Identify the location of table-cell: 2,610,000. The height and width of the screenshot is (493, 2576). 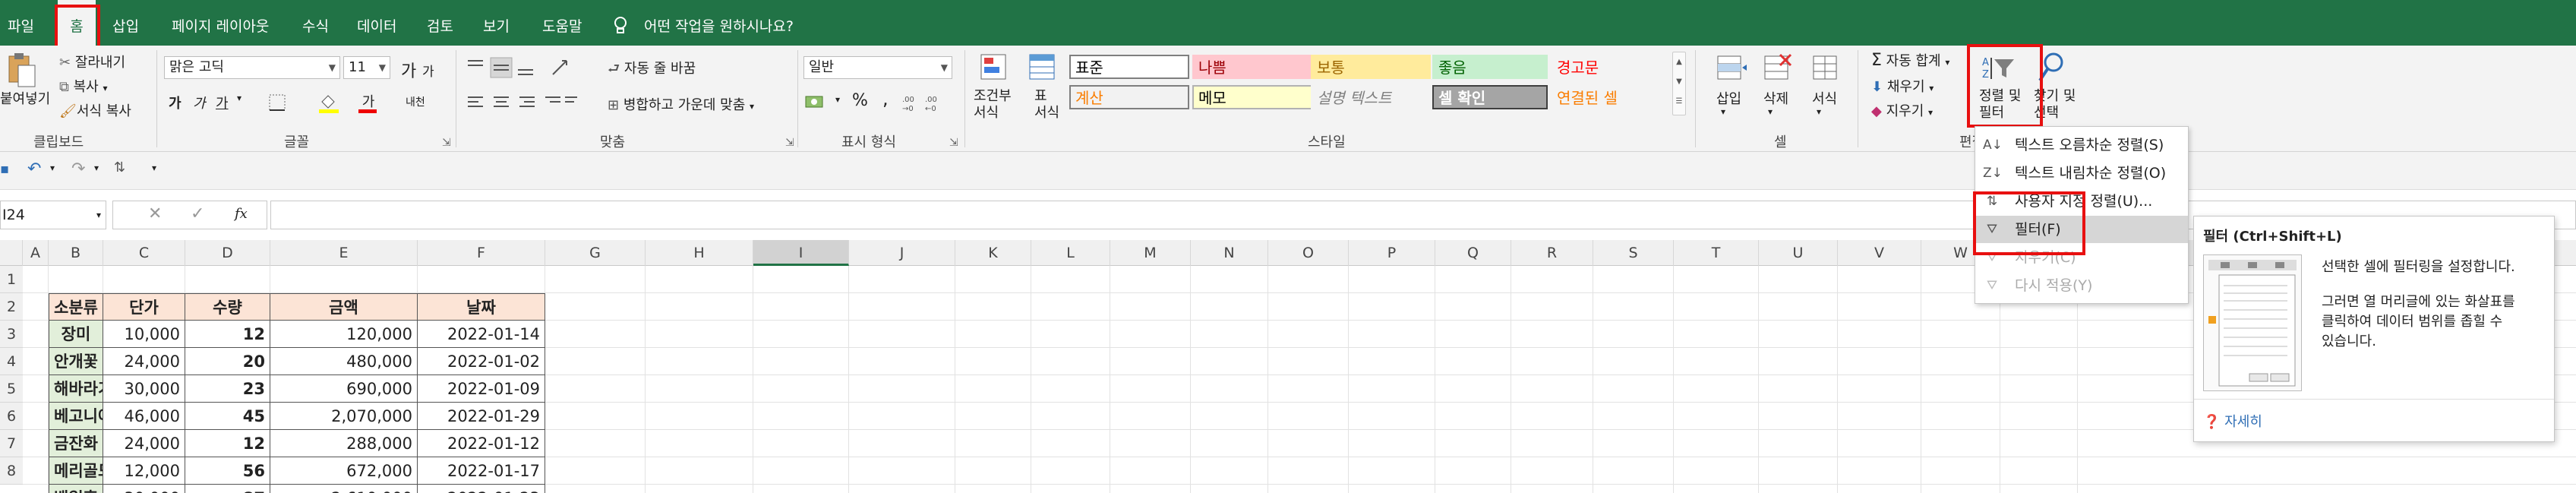
(344, 489).